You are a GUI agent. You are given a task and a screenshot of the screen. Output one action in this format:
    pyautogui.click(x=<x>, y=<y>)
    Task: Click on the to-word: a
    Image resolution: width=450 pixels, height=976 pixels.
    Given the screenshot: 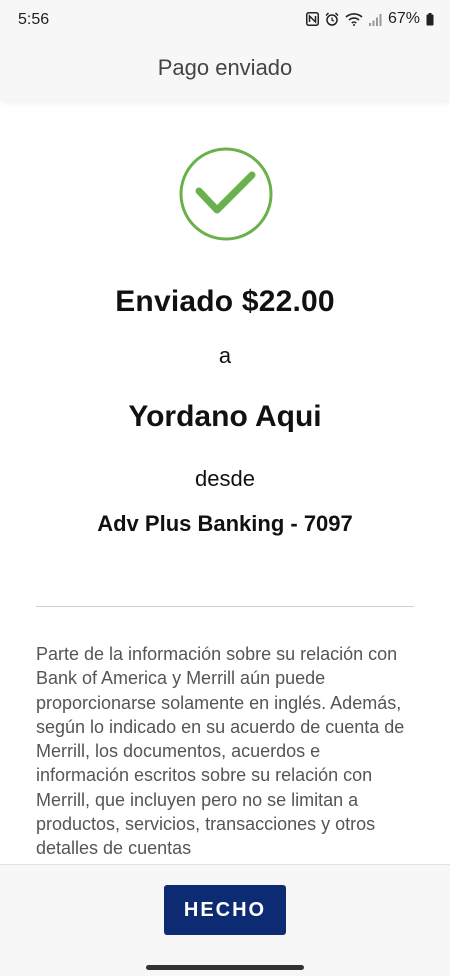 What is the action you would take?
    pyautogui.click(x=225, y=355)
    